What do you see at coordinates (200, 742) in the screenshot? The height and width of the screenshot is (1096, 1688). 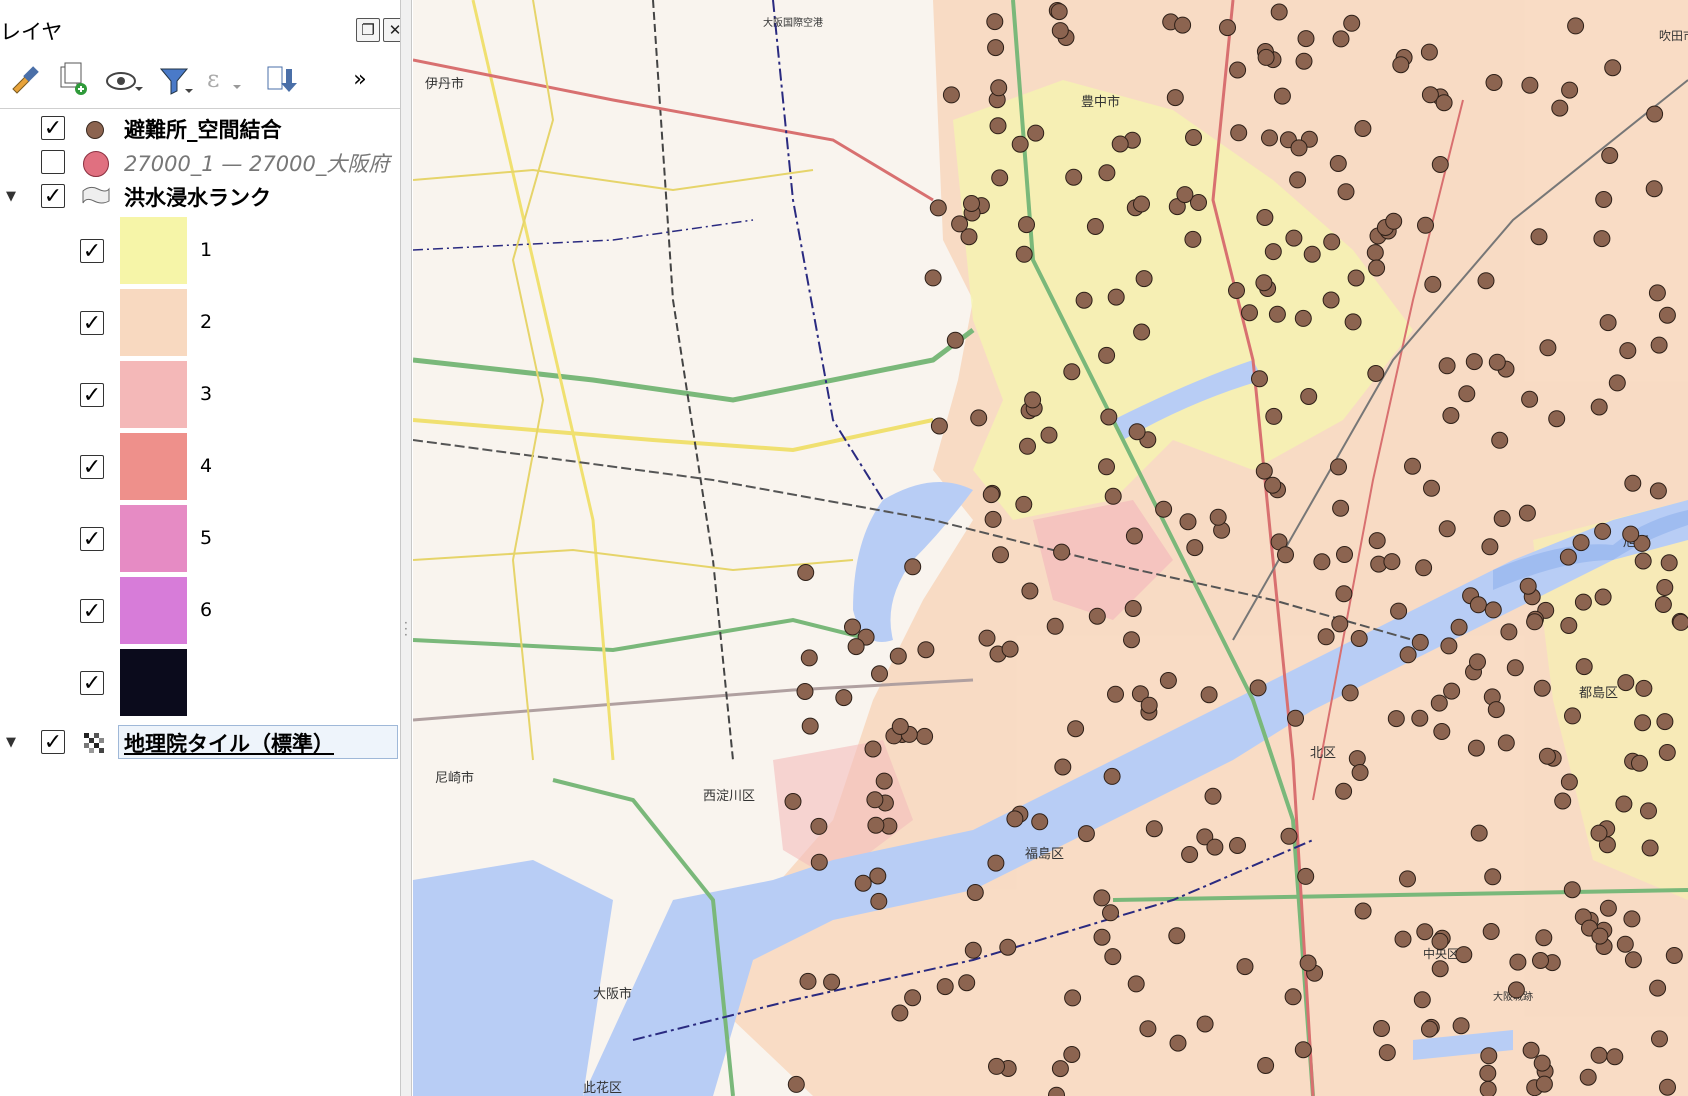 I see `layer-row-gsi-tiles: ▼ ✓ 地理院タイル（標準）` at bounding box center [200, 742].